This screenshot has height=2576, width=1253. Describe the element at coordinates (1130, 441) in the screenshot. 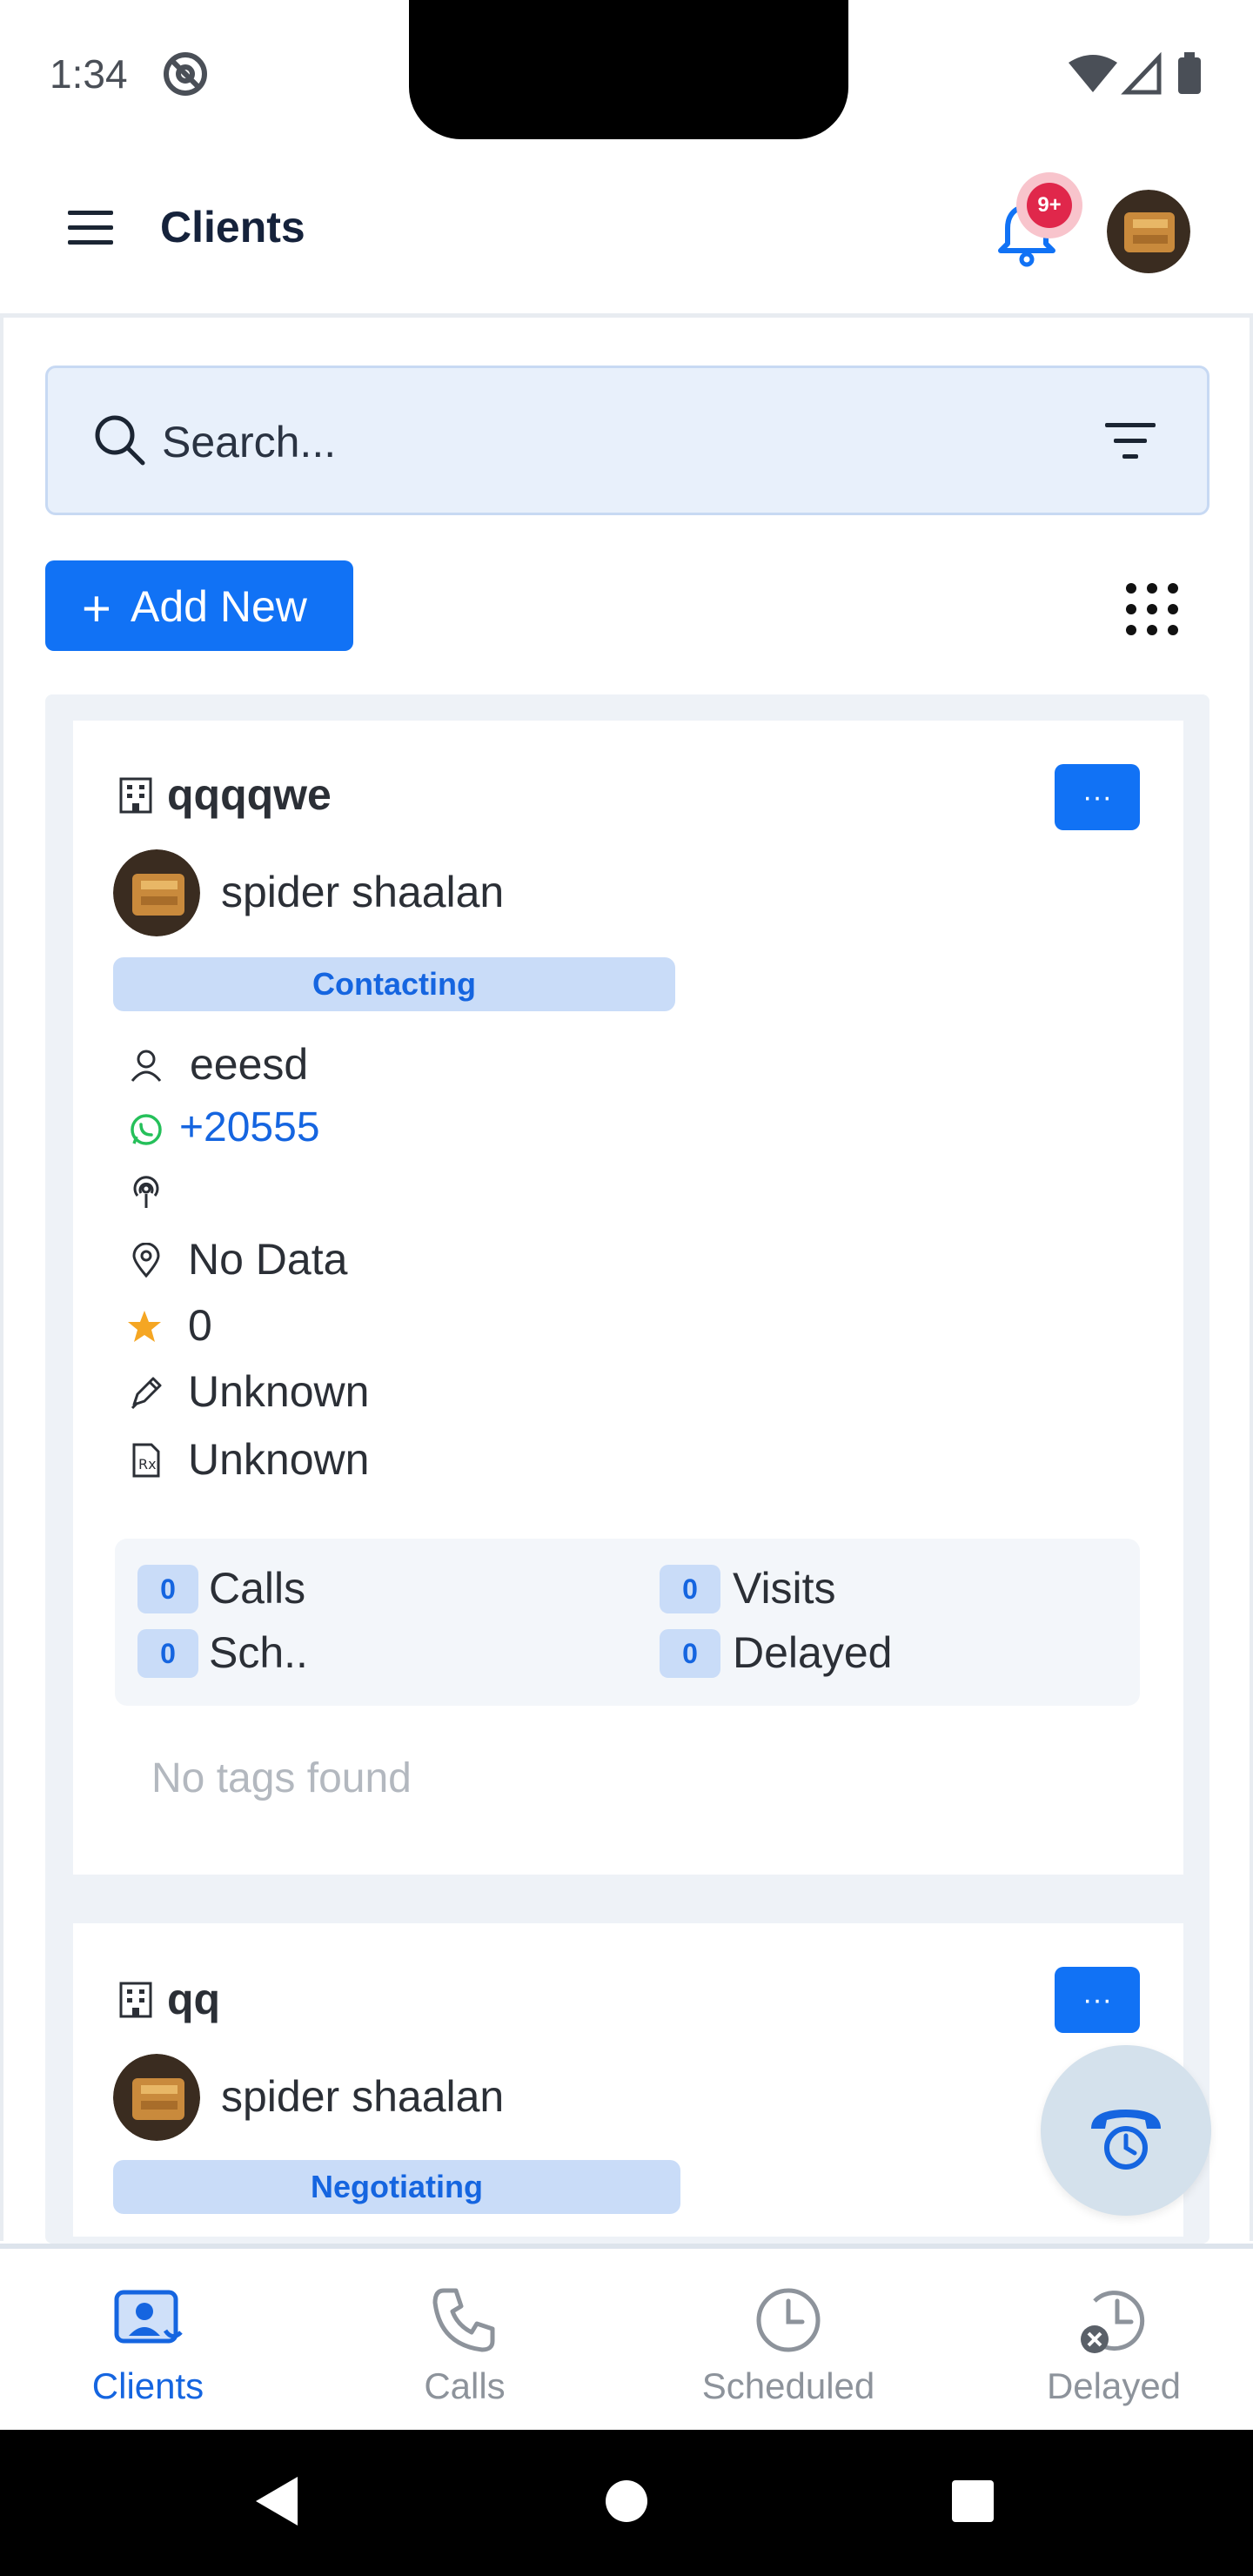

I see `filter-icon` at that location.